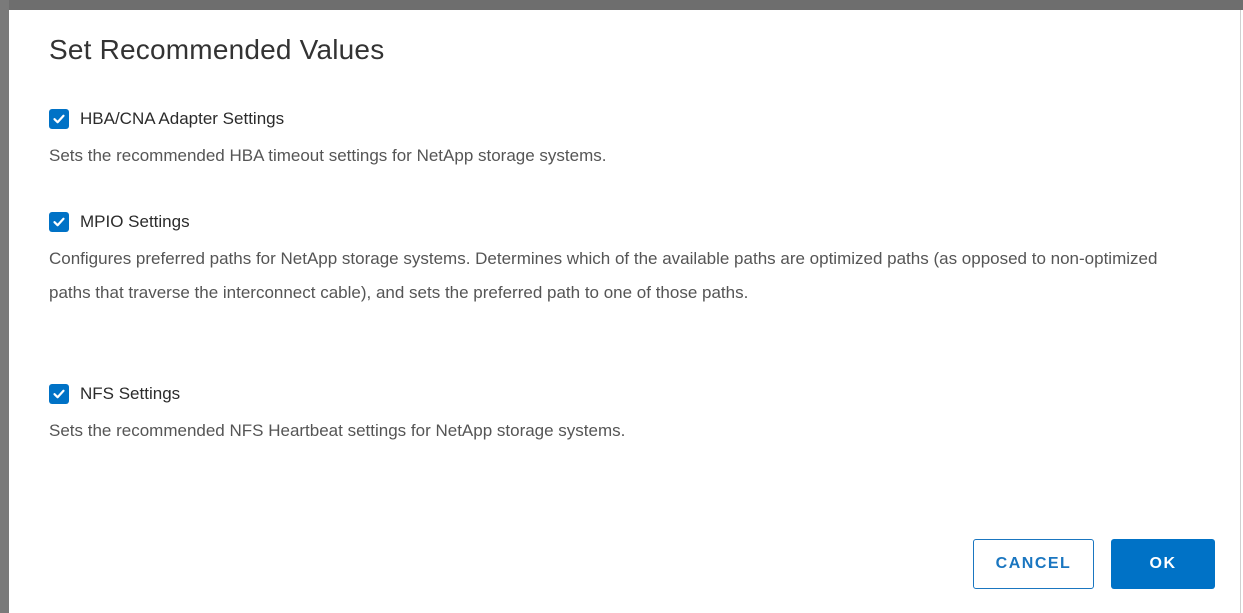  I want to click on mpio-settings-checkbox, so click(59, 222).